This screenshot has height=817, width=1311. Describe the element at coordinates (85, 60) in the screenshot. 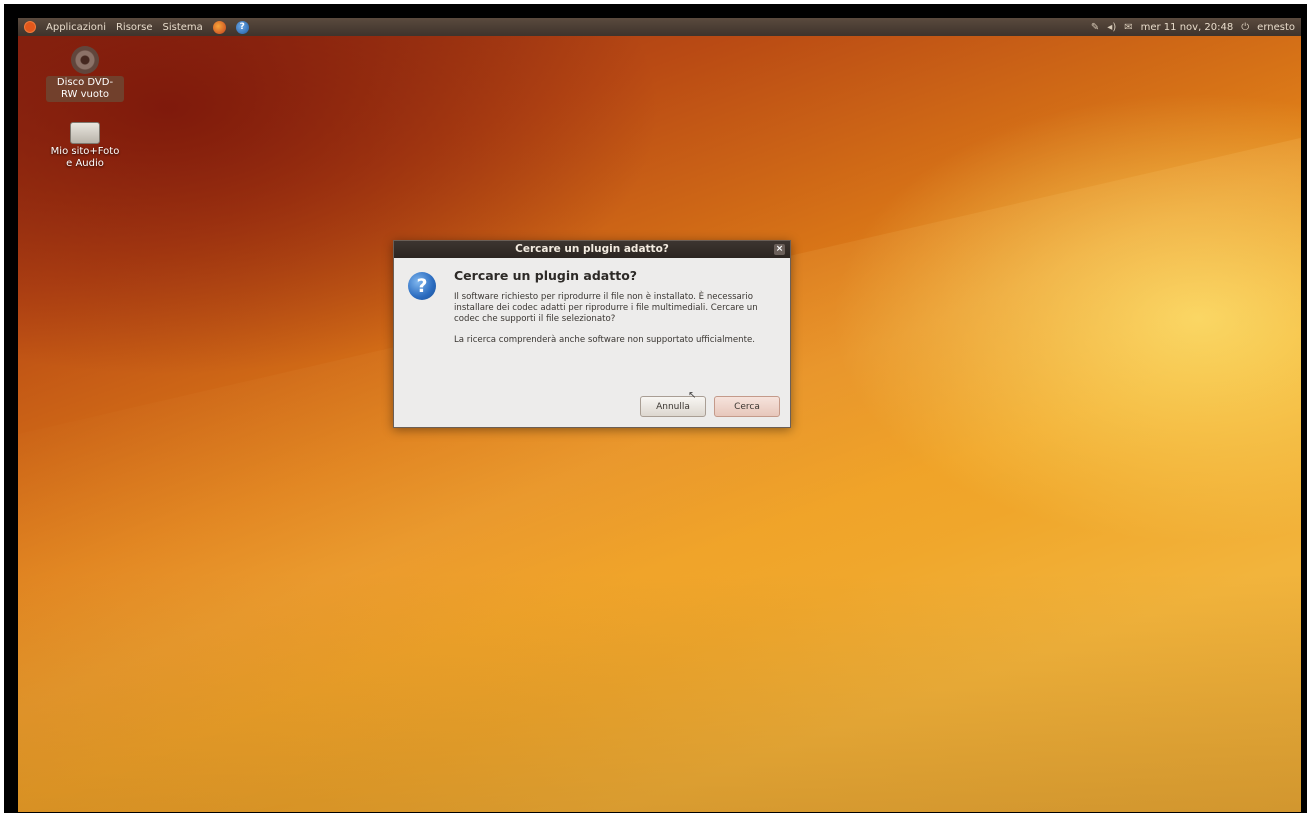

I see `dvd-disc-icon` at that location.